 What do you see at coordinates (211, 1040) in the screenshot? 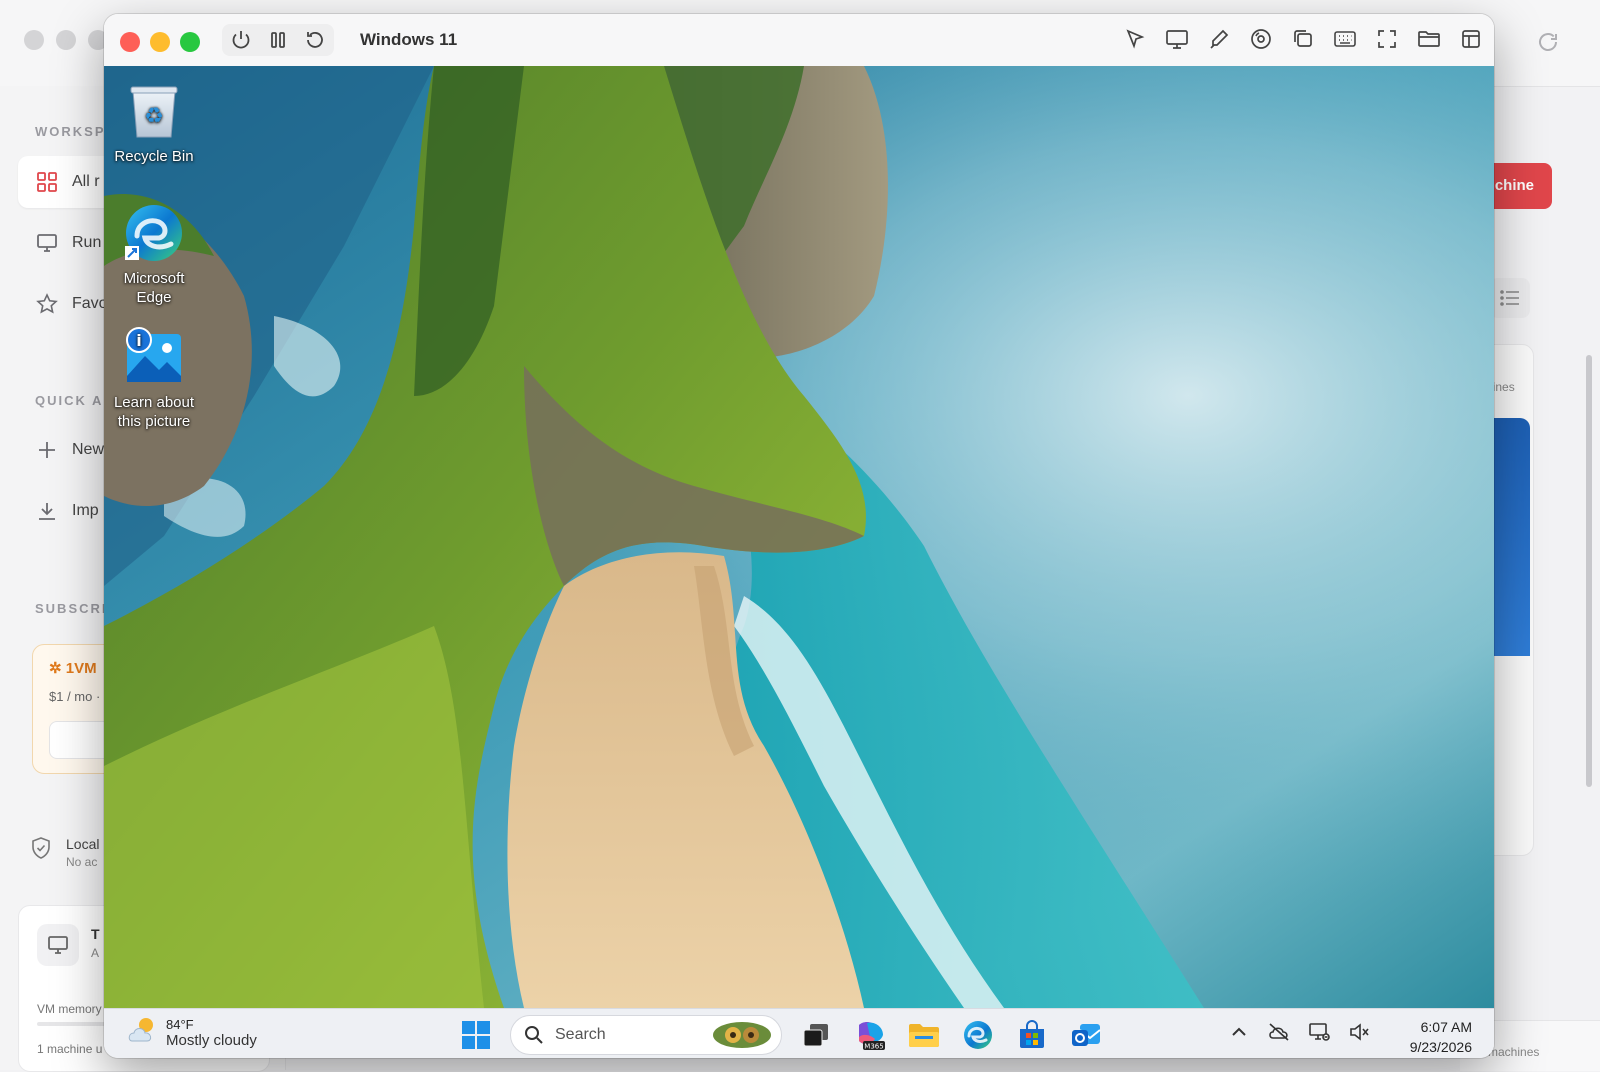
I see `weather-desc: Mostly cloudy` at bounding box center [211, 1040].